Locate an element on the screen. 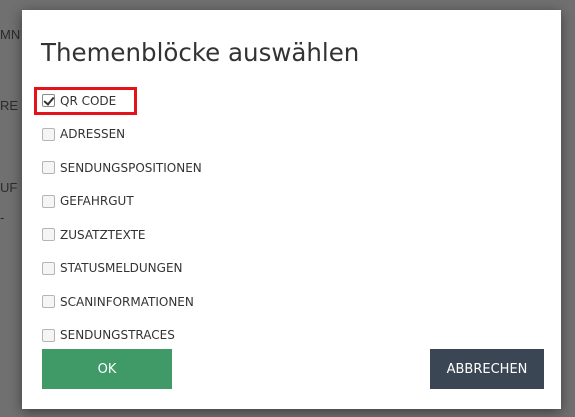 This screenshot has height=417, width=575. sendungspositionen-checkbox is located at coordinates (48, 168).